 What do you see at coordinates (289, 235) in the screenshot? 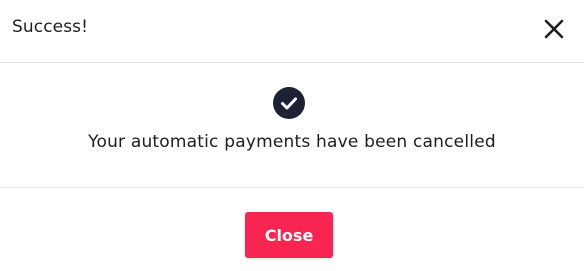
I see `close-button: Close` at bounding box center [289, 235].